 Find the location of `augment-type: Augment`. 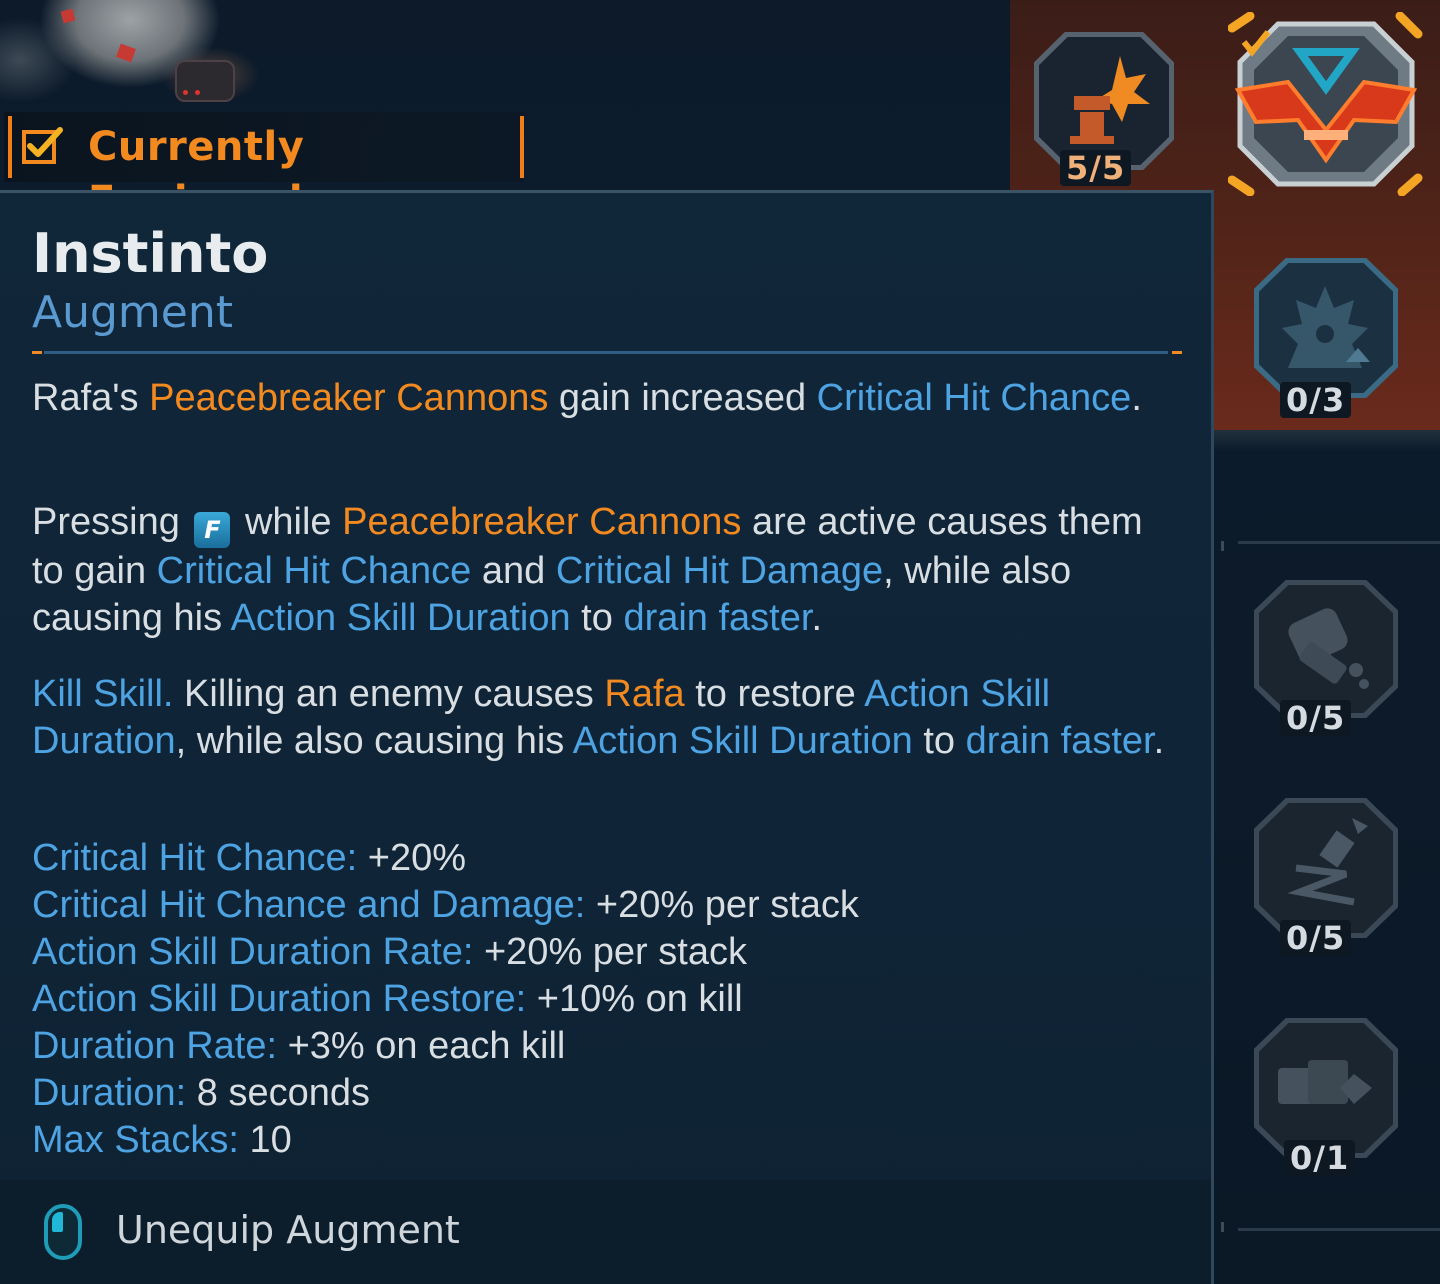

augment-type: Augment is located at coordinates (132, 312).